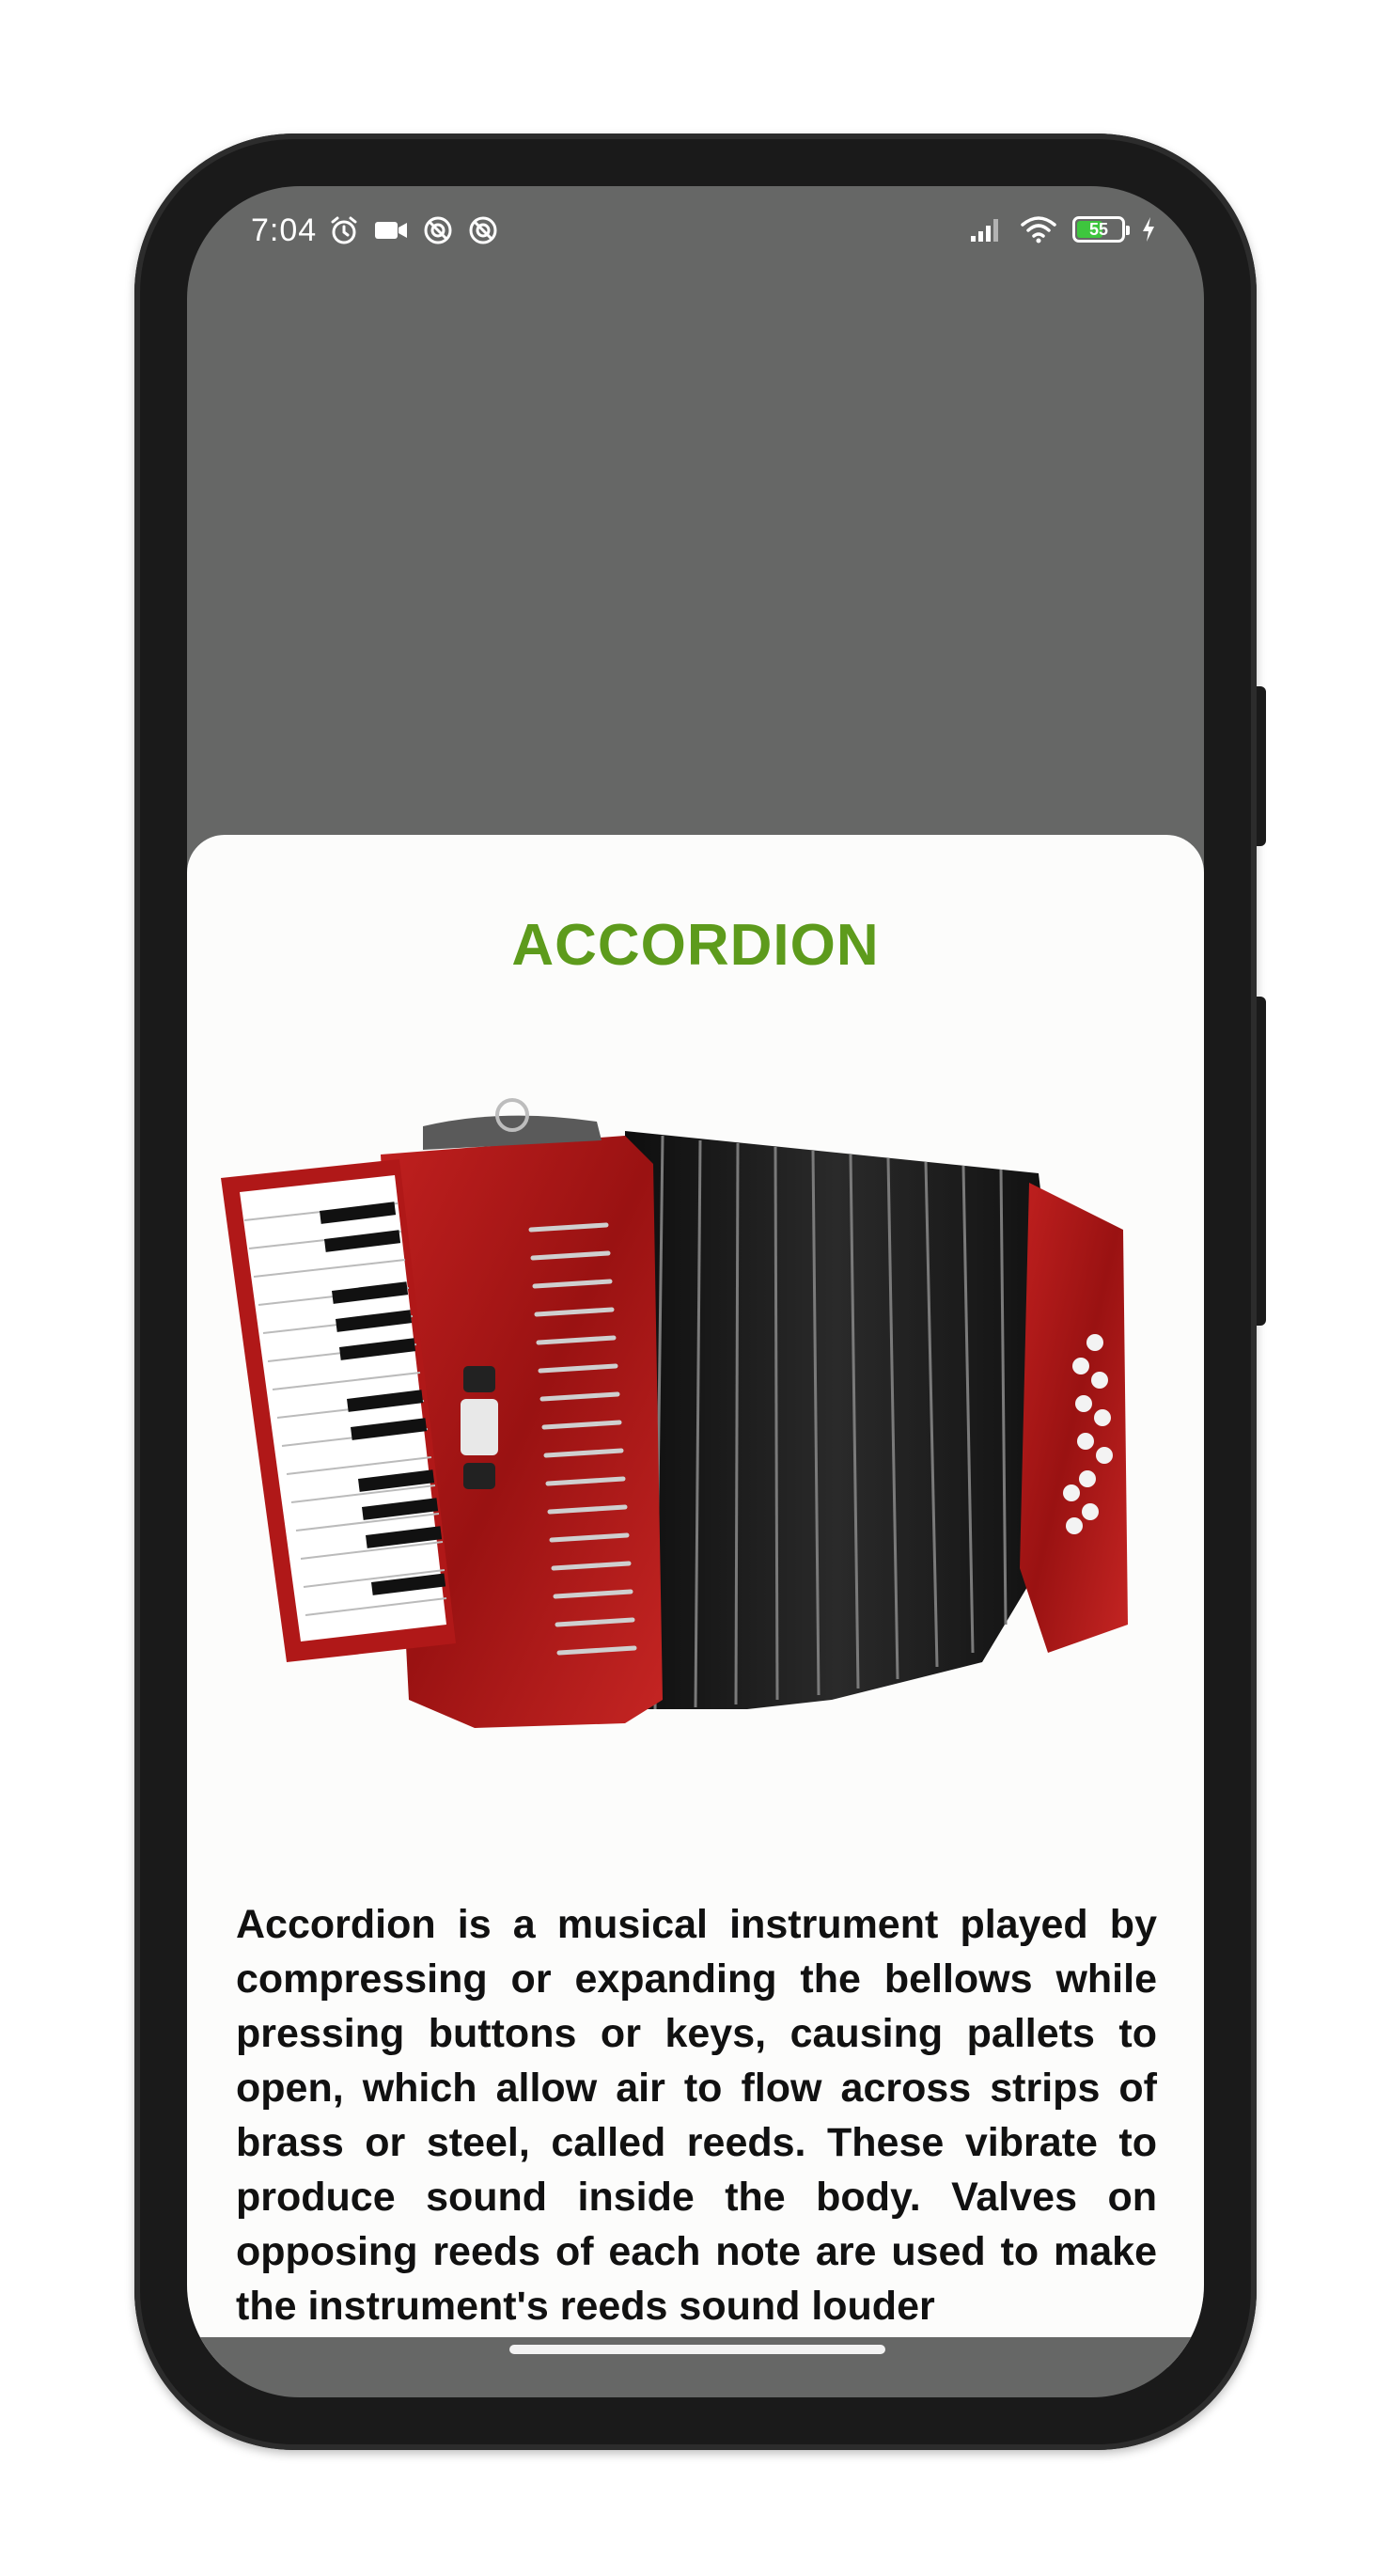  Describe the element at coordinates (1128, 231) in the screenshot. I see `battery-tip` at that location.